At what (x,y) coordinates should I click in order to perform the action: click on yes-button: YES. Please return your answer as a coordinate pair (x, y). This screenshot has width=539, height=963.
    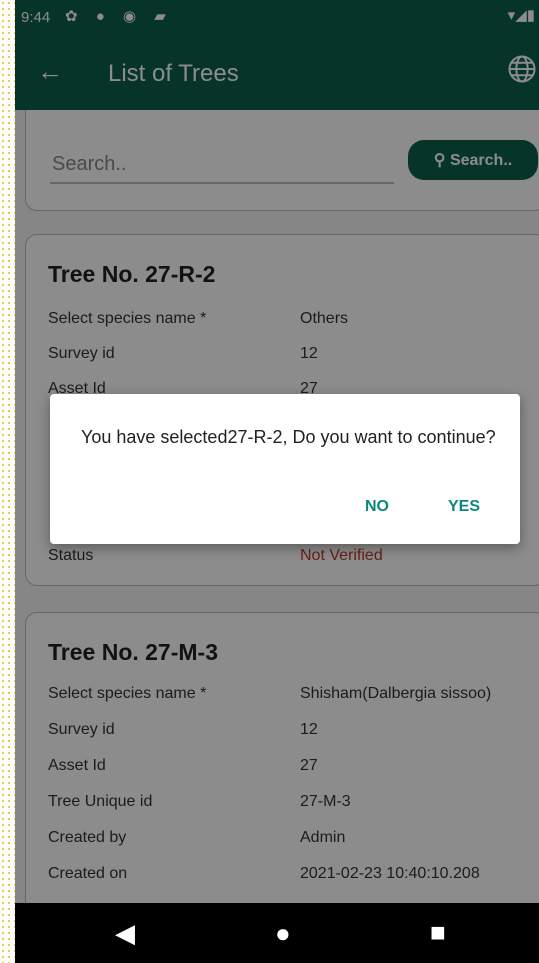
    Looking at the image, I should click on (464, 507).